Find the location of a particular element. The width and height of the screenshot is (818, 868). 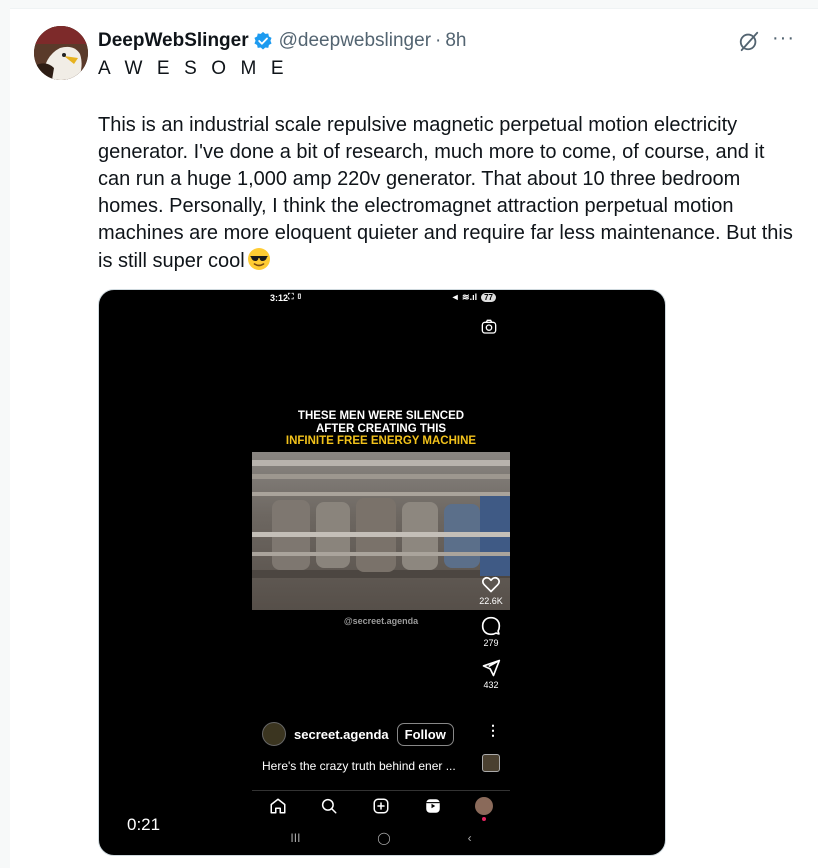

reel-side-actions: 22.6K 279 432 is located at coordinates (491, 637).